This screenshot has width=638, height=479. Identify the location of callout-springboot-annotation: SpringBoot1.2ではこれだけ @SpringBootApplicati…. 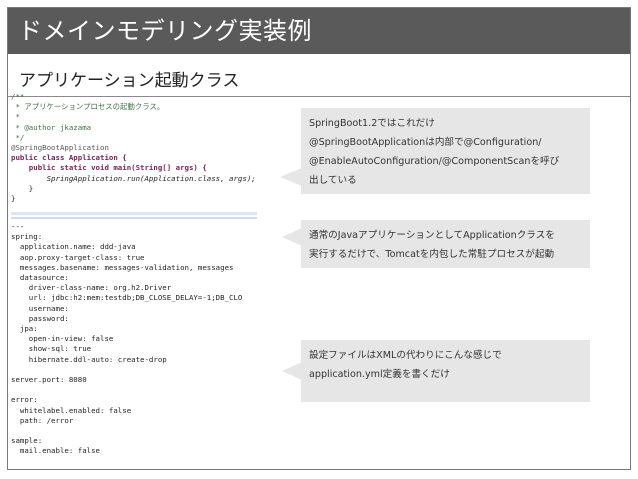
(445, 151).